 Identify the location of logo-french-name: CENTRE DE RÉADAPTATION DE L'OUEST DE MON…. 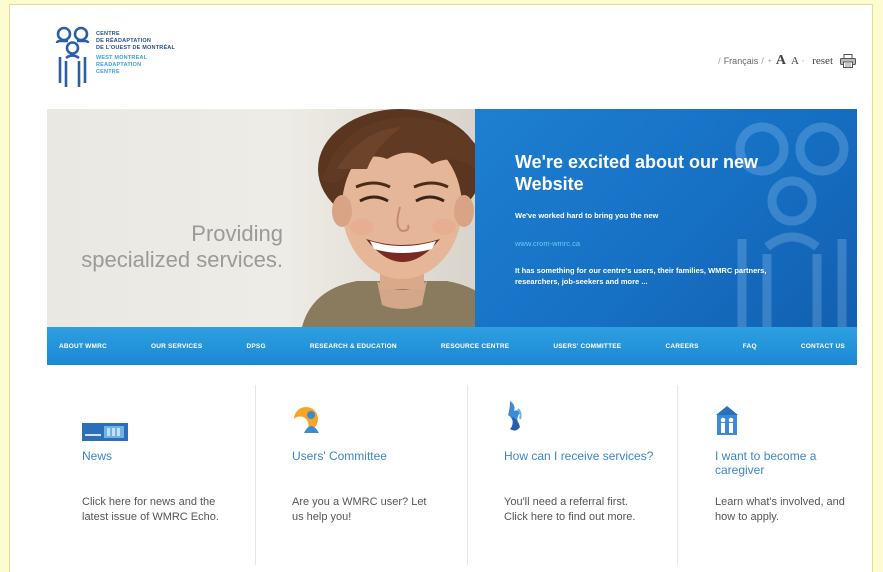
(136, 41).